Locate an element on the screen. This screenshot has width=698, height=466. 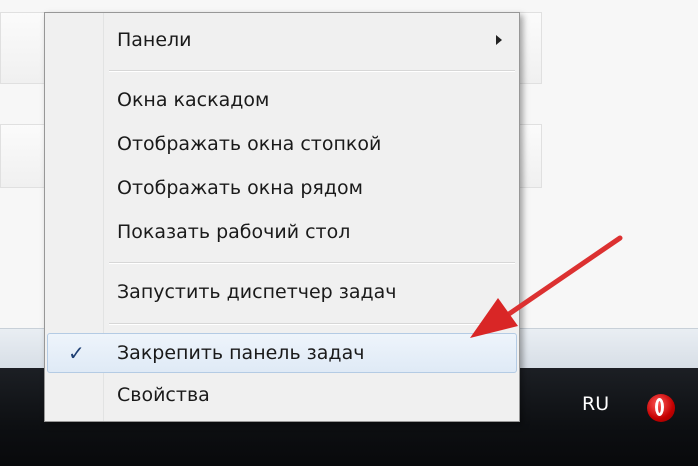
checkmark-icon: ✓ is located at coordinates (76, 353).